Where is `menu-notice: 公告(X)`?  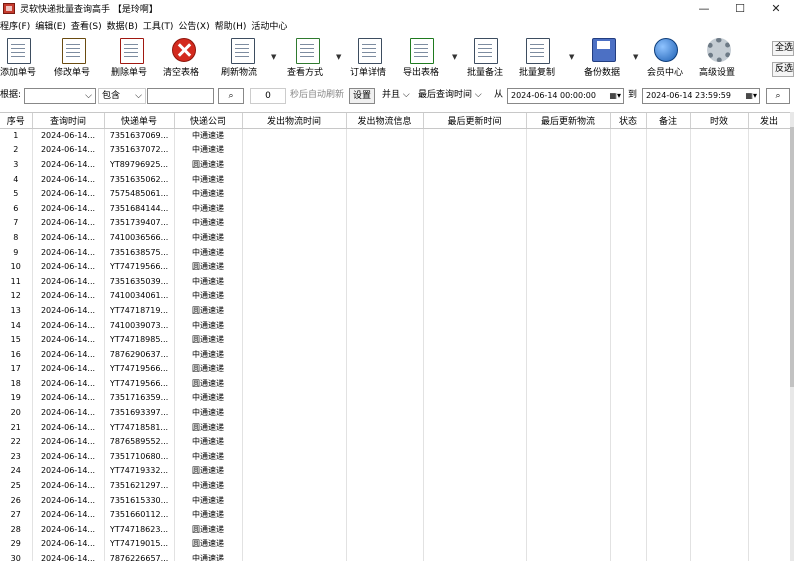
menu-notice: 公告(X) is located at coordinates (193, 25).